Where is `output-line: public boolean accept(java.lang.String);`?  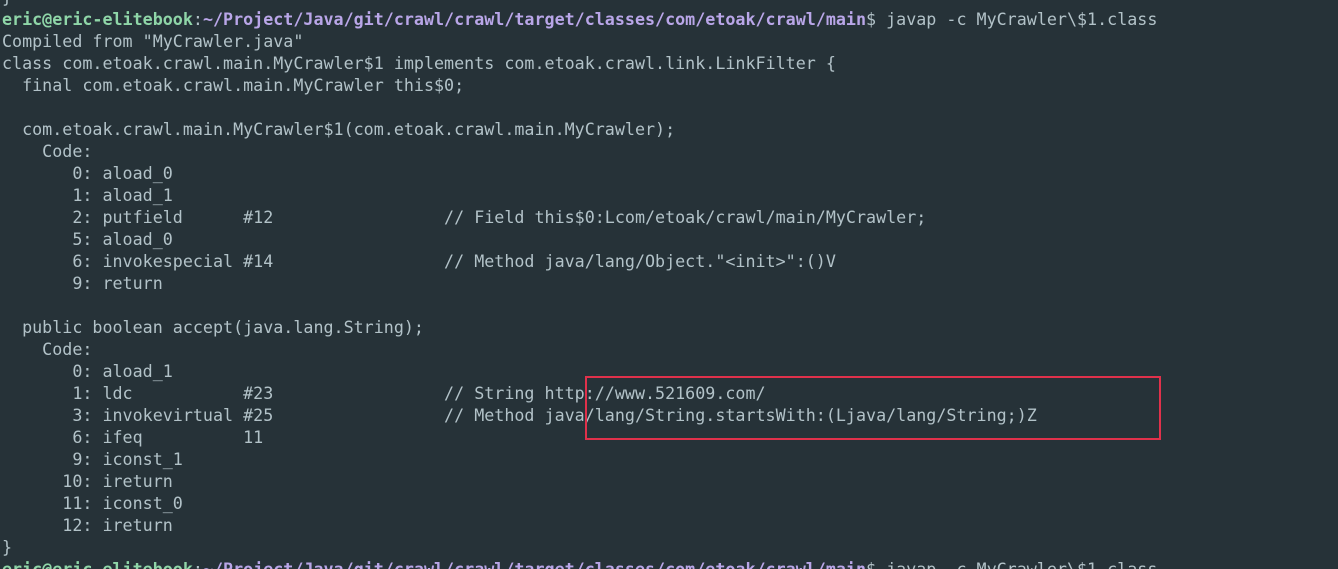
output-line: public boolean accept(java.lang.String); is located at coordinates (213, 327).